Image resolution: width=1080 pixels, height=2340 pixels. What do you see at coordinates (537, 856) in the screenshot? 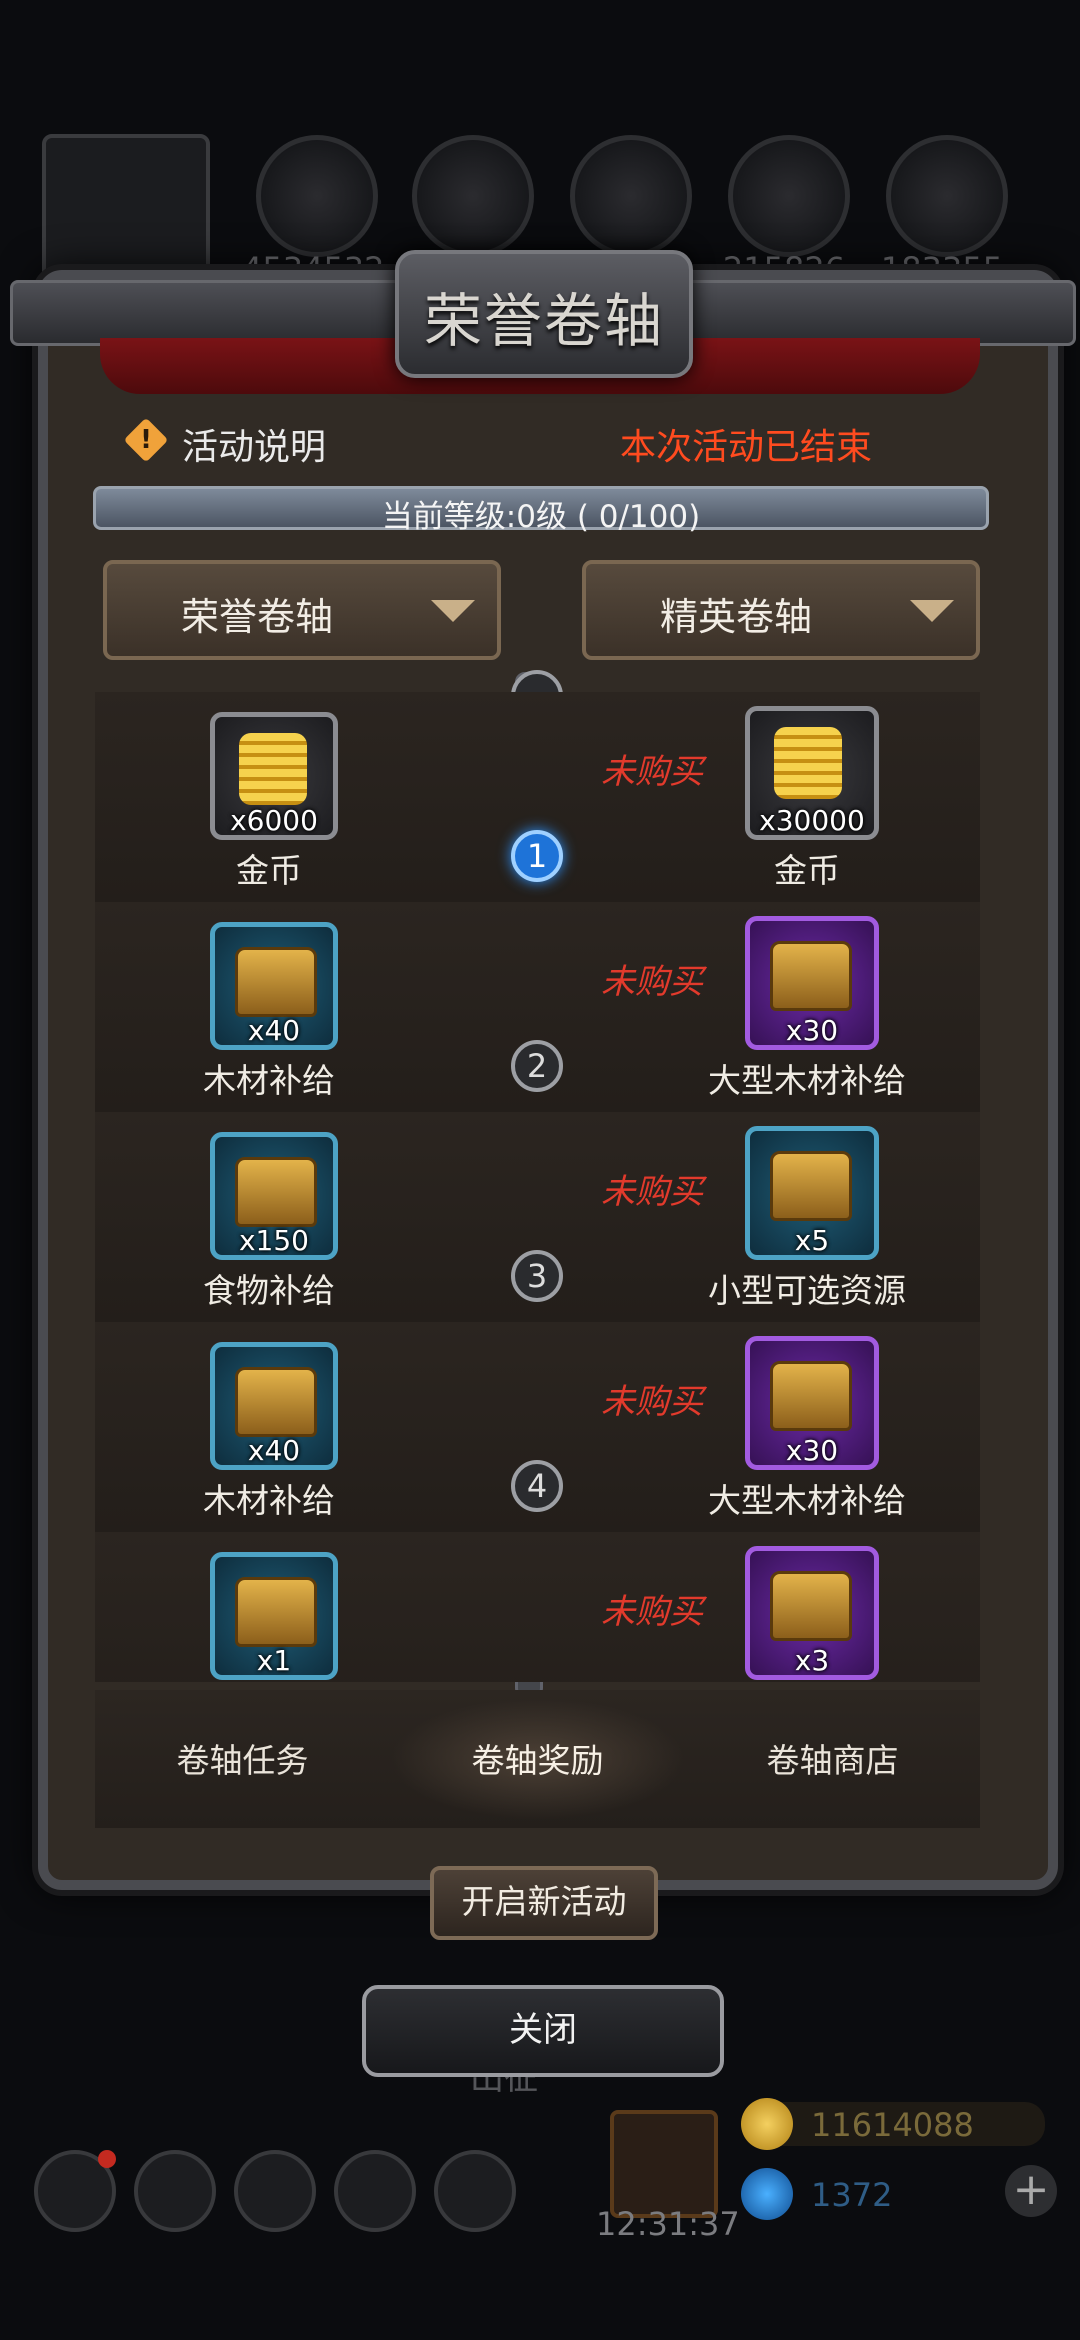
I see `level-node: 1` at bounding box center [537, 856].